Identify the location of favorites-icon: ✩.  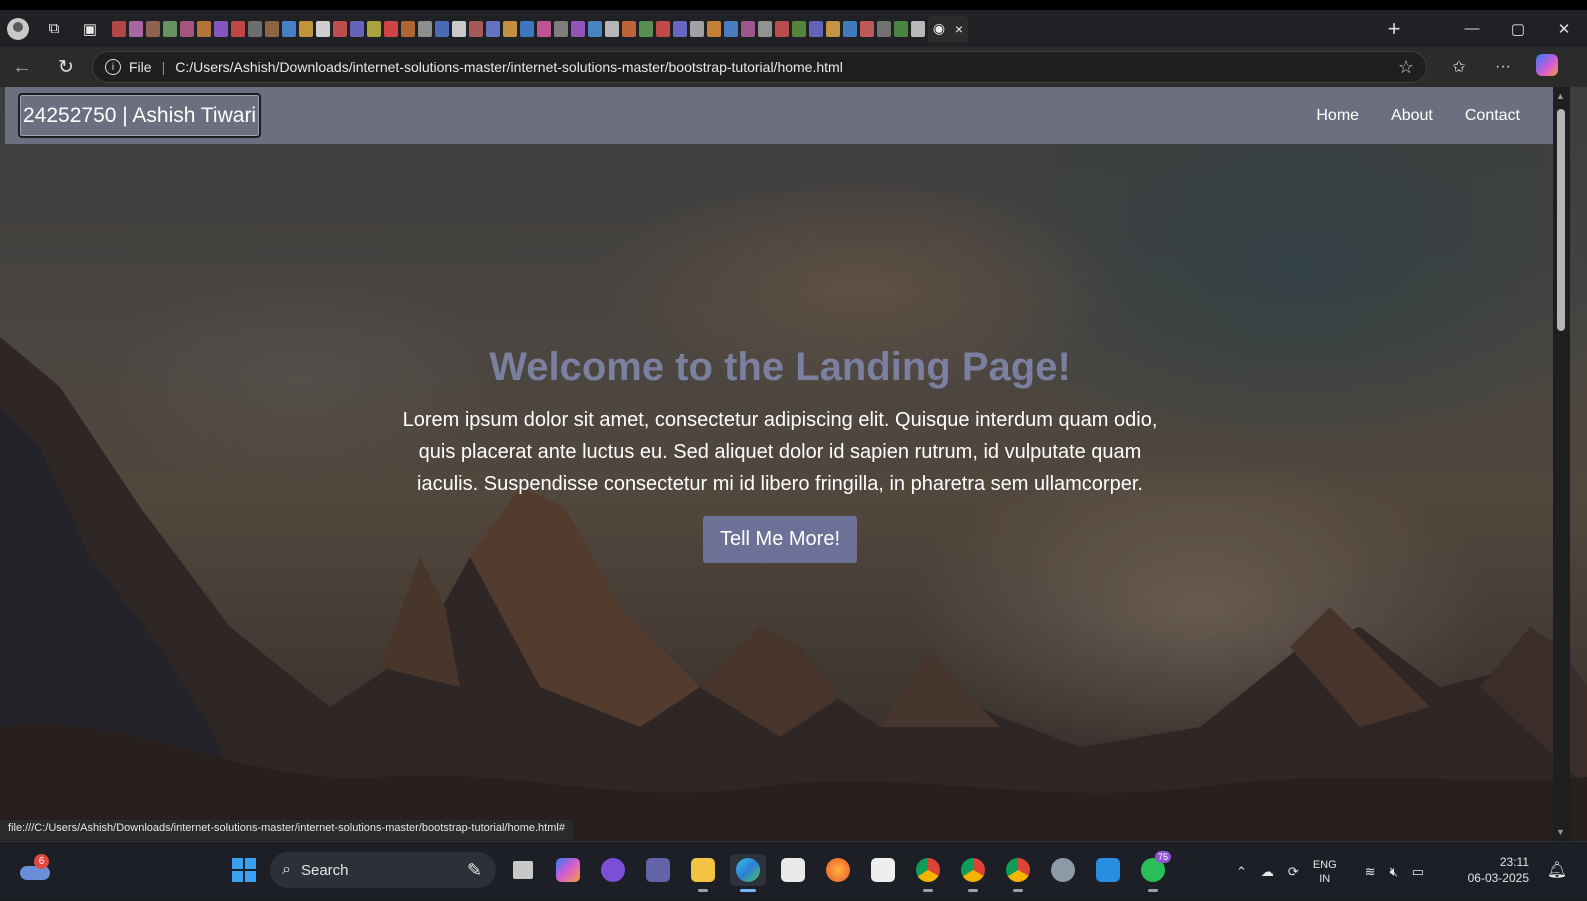
(1459, 67).